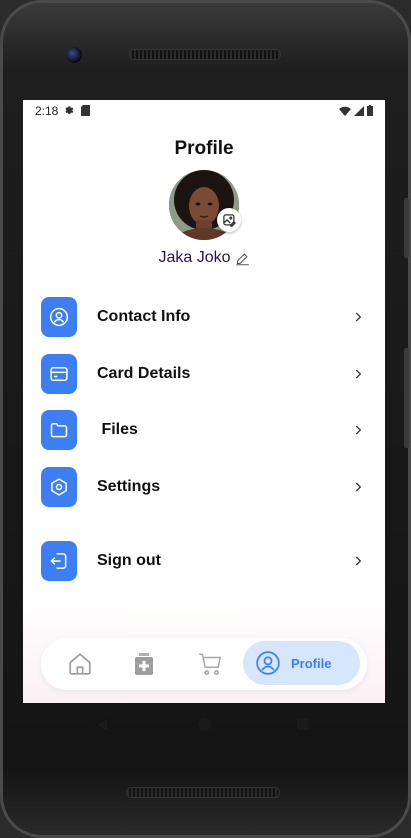 The width and height of the screenshot is (411, 838). Describe the element at coordinates (268, 663) in the screenshot. I see `profile-icon` at that location.